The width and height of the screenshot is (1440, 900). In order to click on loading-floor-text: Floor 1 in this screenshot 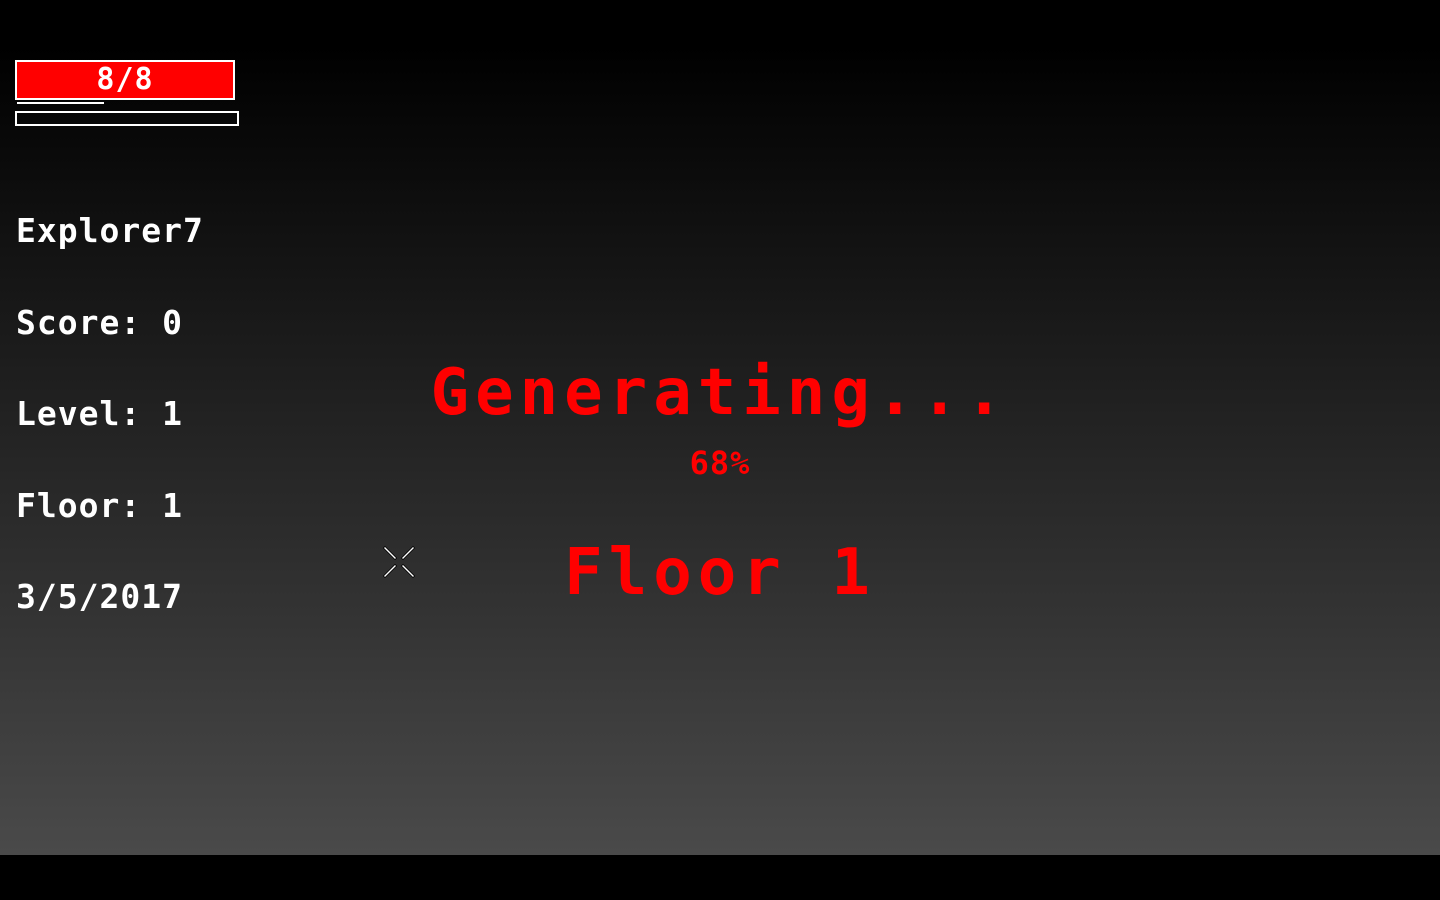, I will do `click(720, 573)`.